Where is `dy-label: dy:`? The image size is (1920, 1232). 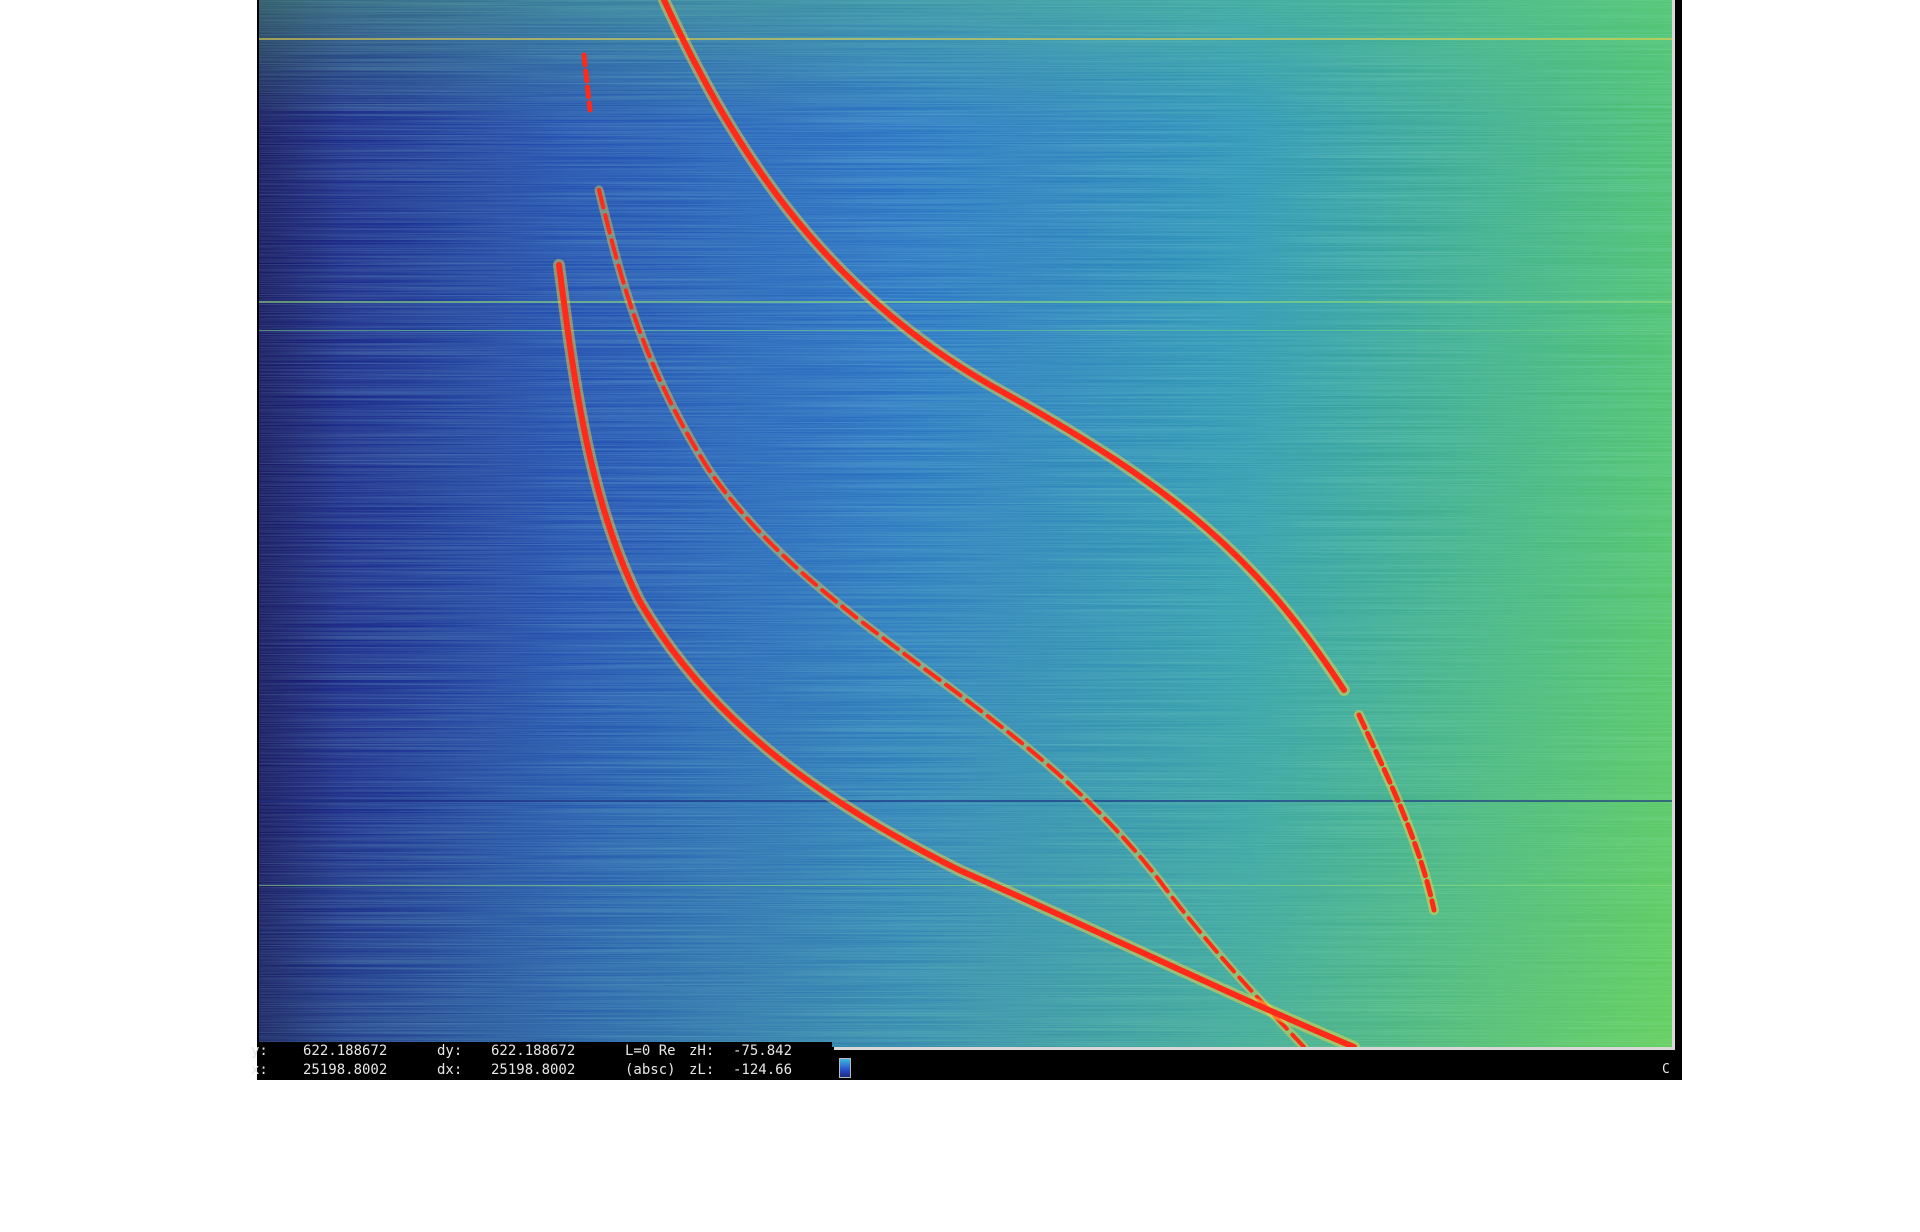 dy-label: dy: is located at coordinates (450, 1051).